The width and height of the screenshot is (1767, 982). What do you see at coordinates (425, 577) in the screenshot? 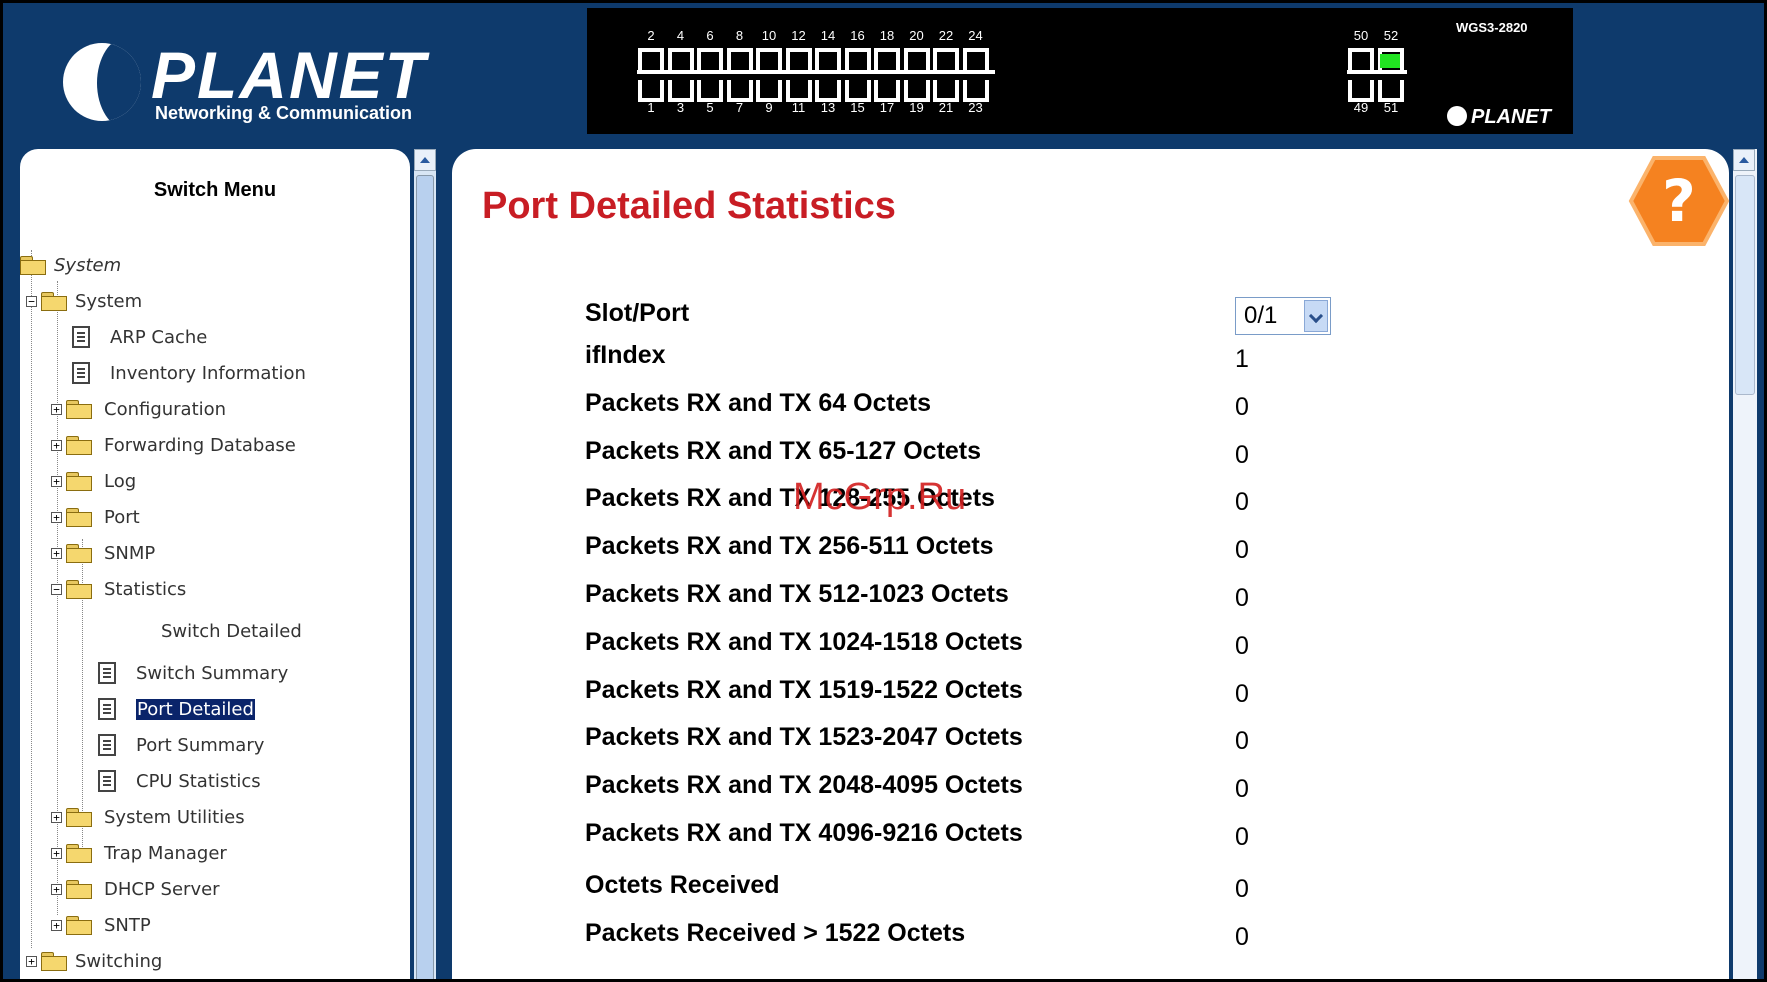
I see `menu-scroll-thumb` at bounding box center [425, 577].